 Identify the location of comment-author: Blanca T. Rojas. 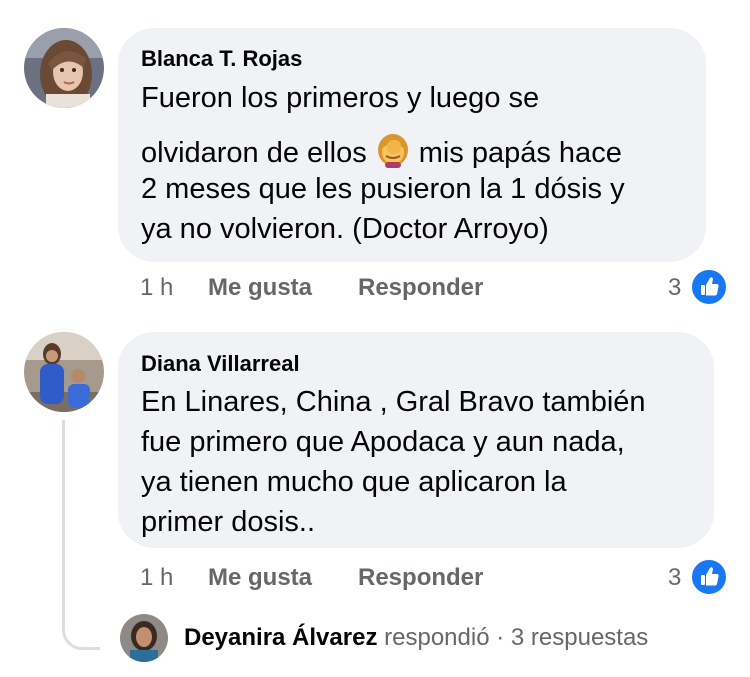
(221, 59).